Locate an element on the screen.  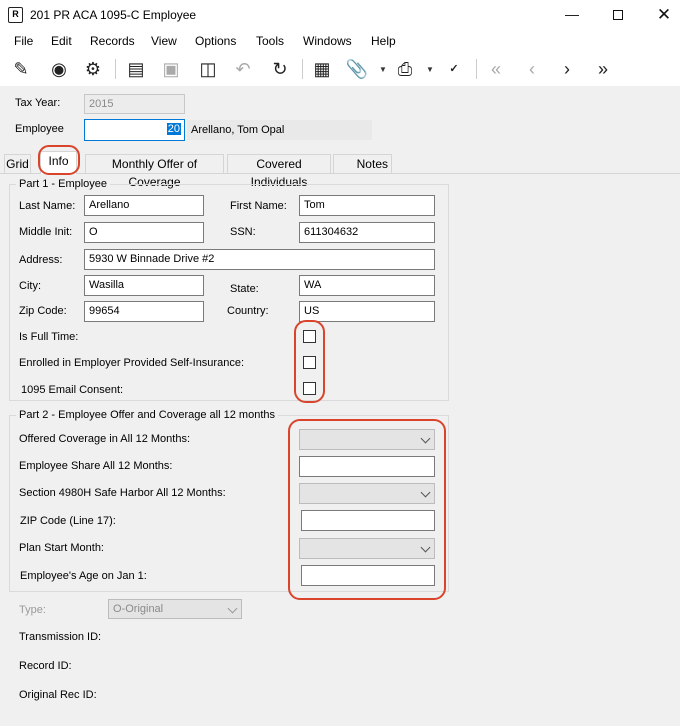
employee-name-display: Arellano, Tom Opal is located at coordinates (279, 130).